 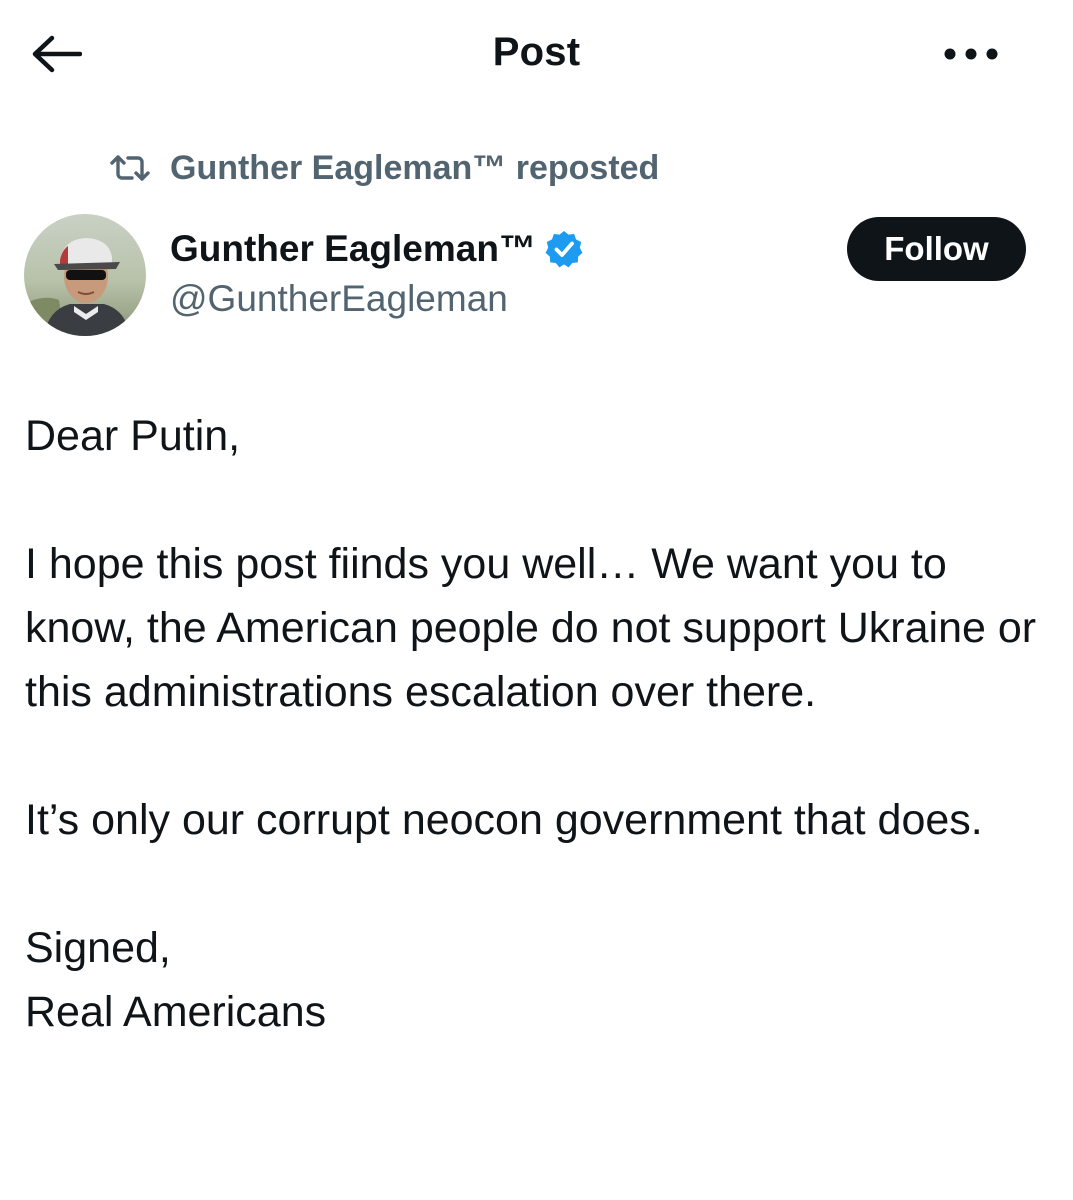 What do you see at coordinates (415, 167) in the screenshot?
I see `repost-text: Gunther Eagleman™ reposted` at bounding box center [415, 167].